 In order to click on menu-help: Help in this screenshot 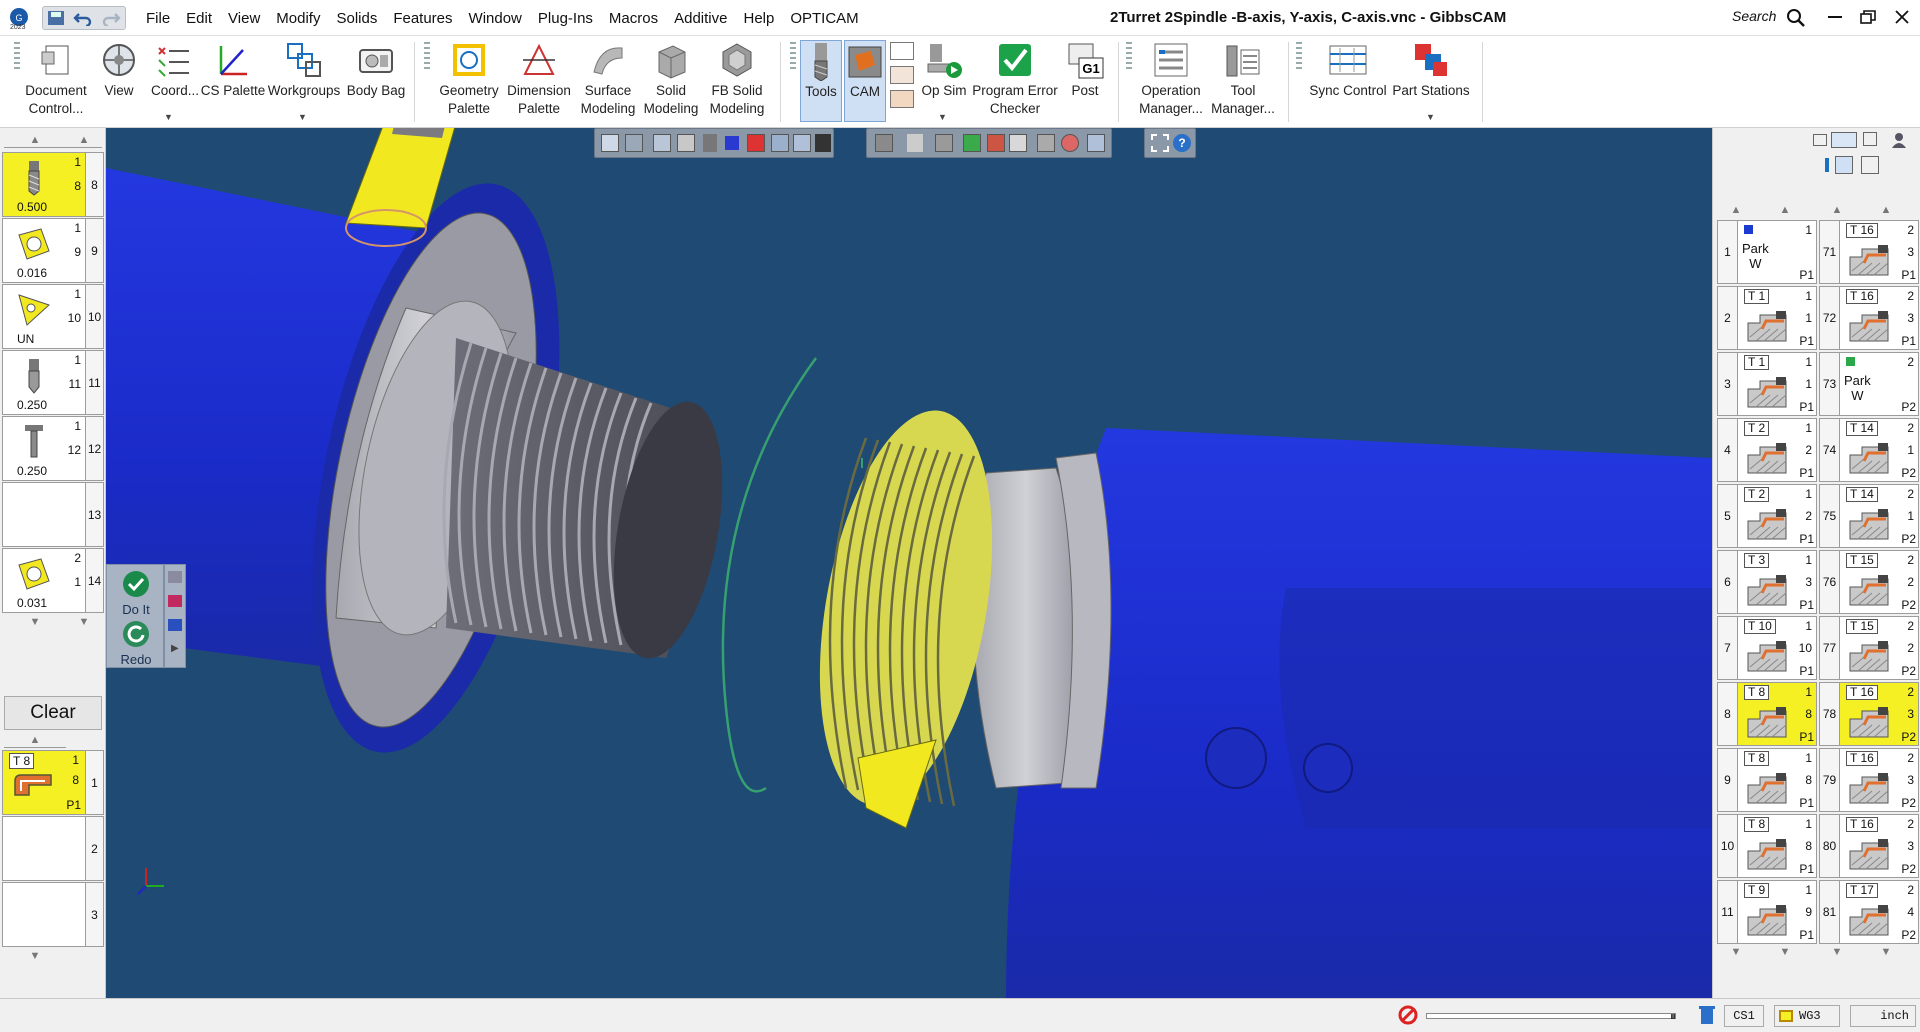, I will do `click(758, 18)`.